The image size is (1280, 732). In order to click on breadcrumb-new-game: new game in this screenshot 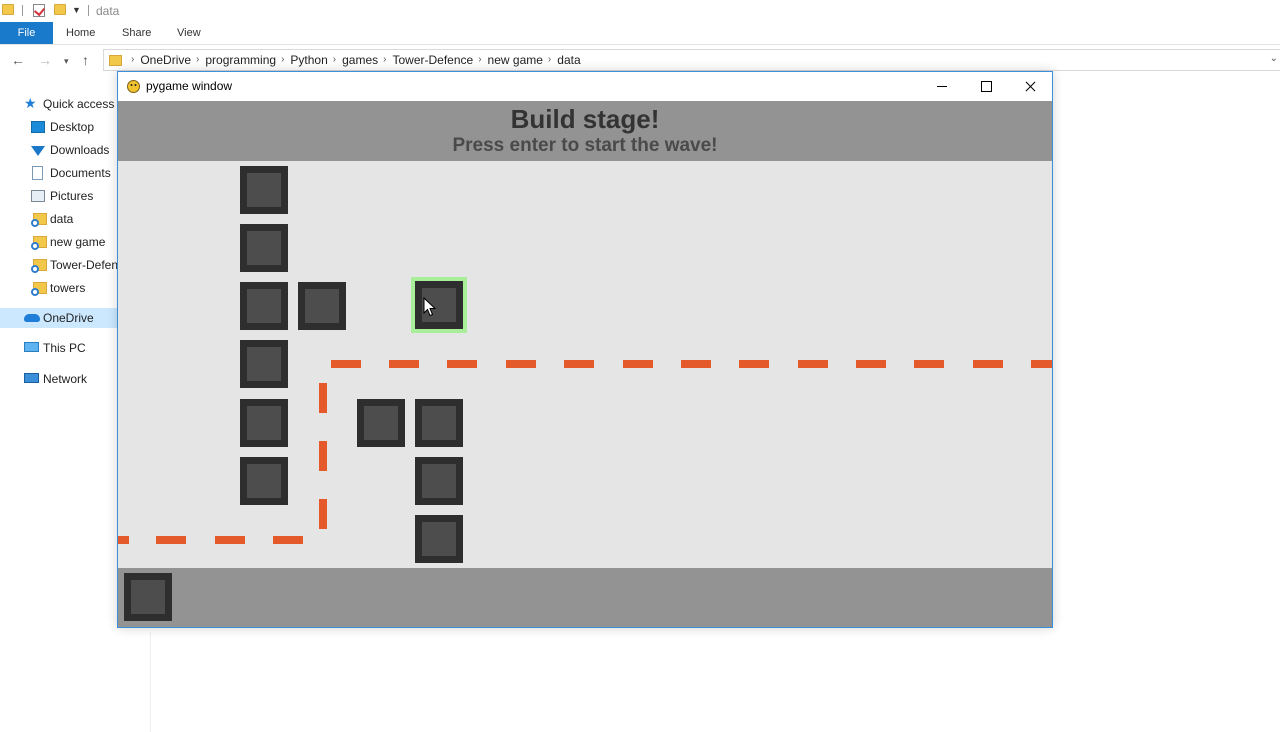, I will do `click(515, 60)`.